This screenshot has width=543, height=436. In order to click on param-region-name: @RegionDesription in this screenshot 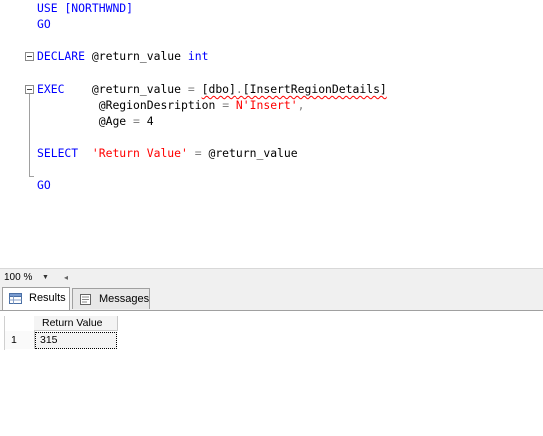, I will do `click(157, 105)`.